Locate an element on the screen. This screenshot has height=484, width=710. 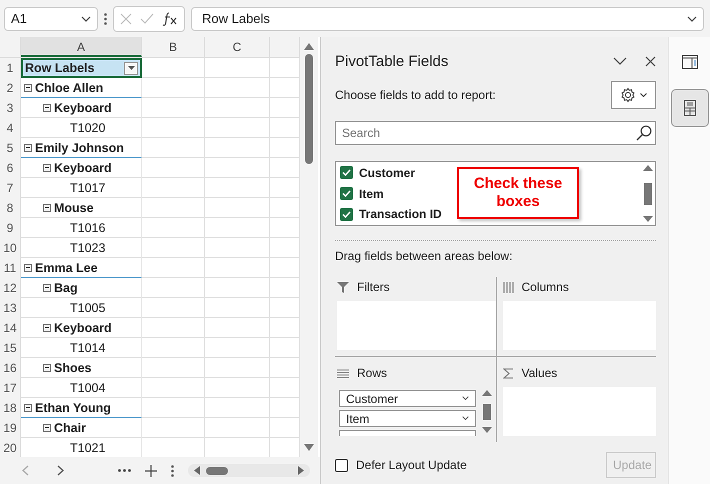
pivot-row-label: Chloe Allen is located at coordinates (69, 87).